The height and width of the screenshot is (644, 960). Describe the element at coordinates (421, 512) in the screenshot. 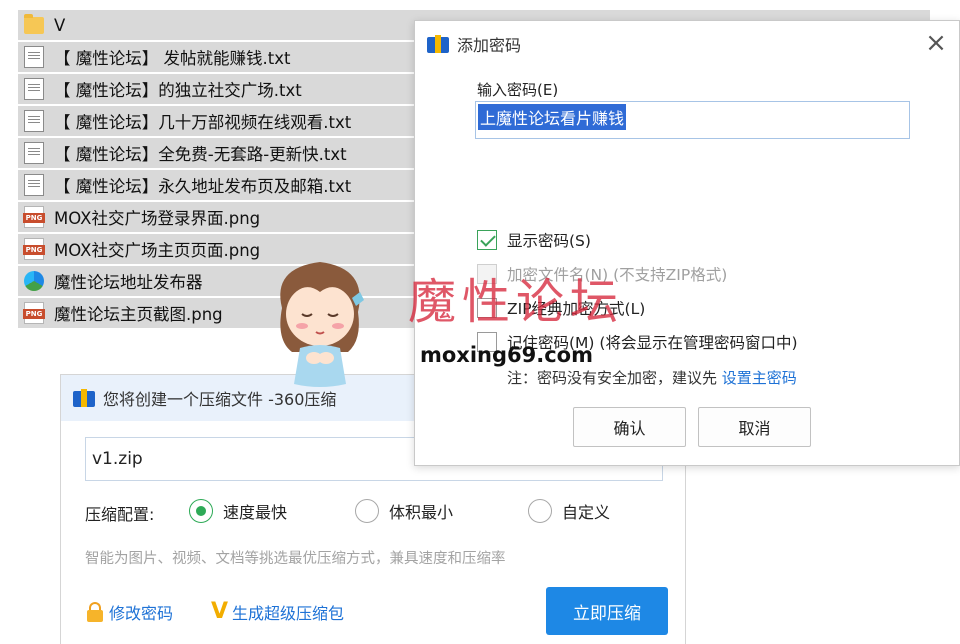

I see `radio-label: 体积最小` at that location.